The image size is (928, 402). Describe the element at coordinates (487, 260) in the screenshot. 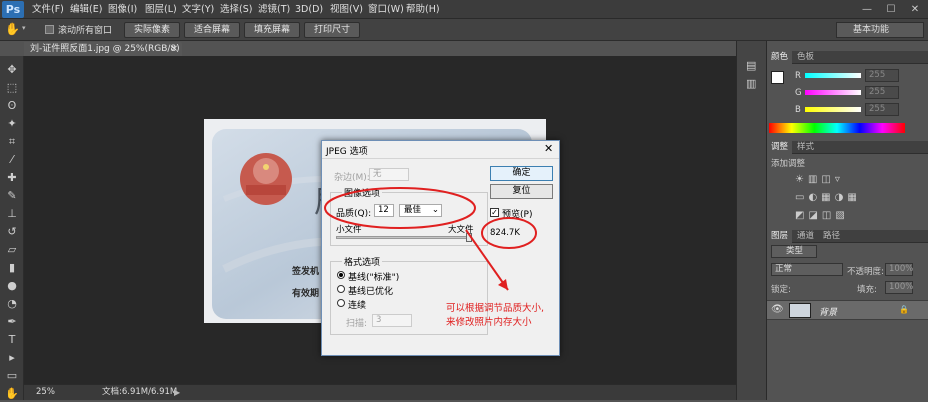

I see `annotation-arrow-line` at that location.